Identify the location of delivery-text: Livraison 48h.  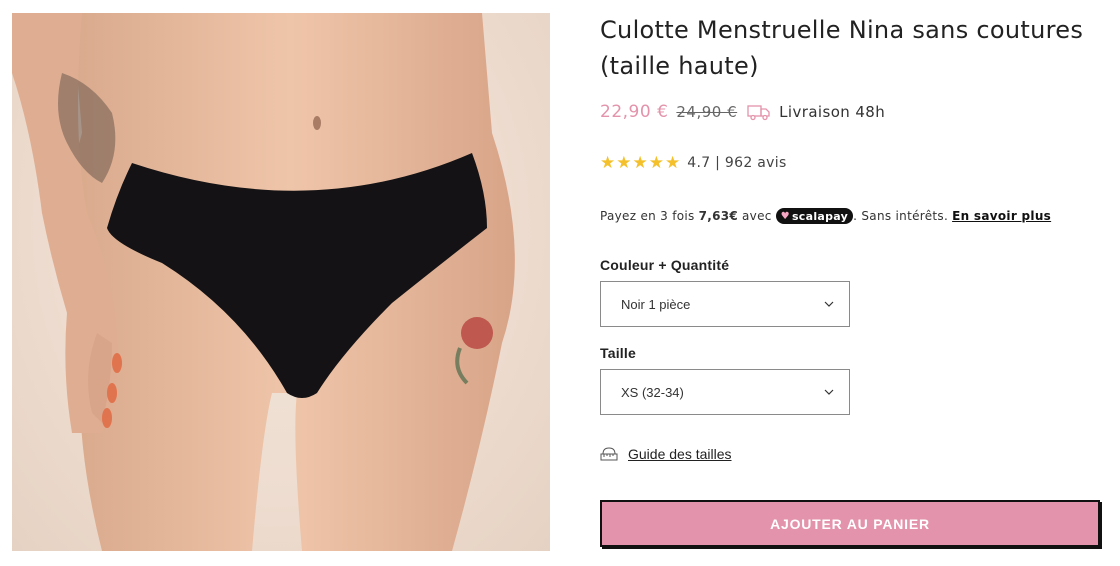
(832, 112).